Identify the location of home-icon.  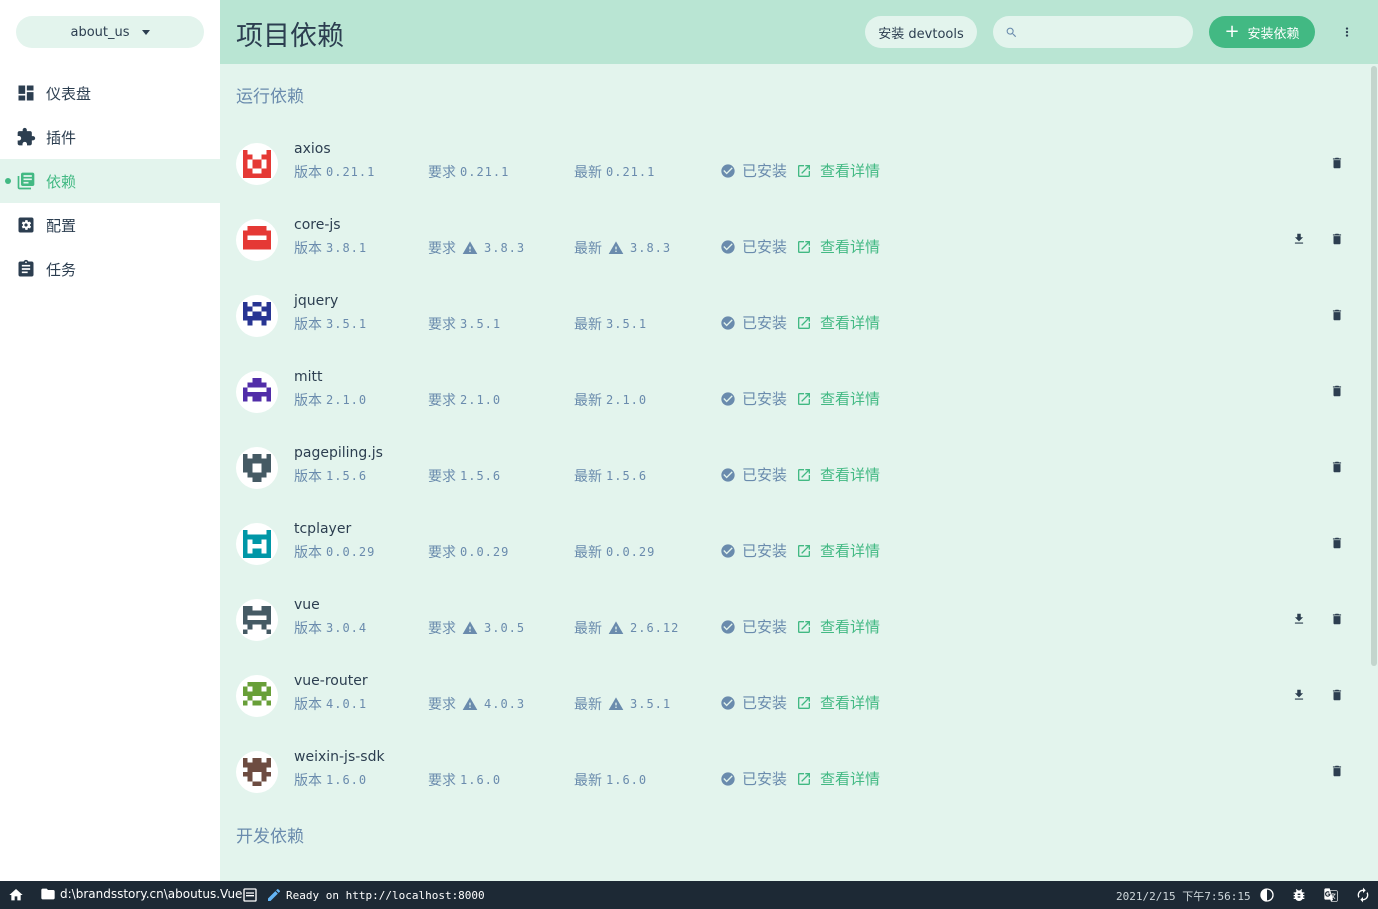
(16, 895).